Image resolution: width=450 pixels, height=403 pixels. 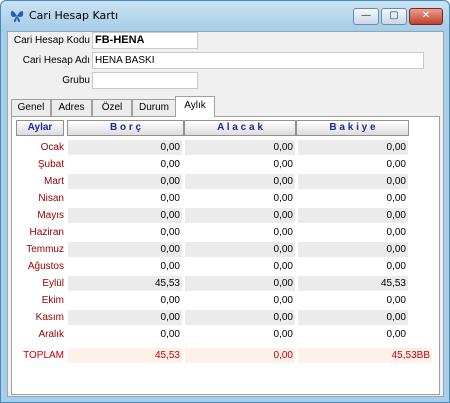 I want to click on total-label: TOPLAM, so click(x=43, y=355).